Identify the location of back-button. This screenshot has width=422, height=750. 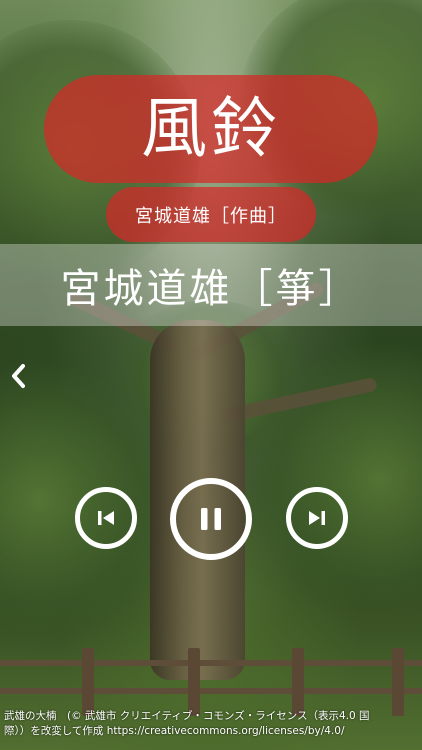
(18, 376).